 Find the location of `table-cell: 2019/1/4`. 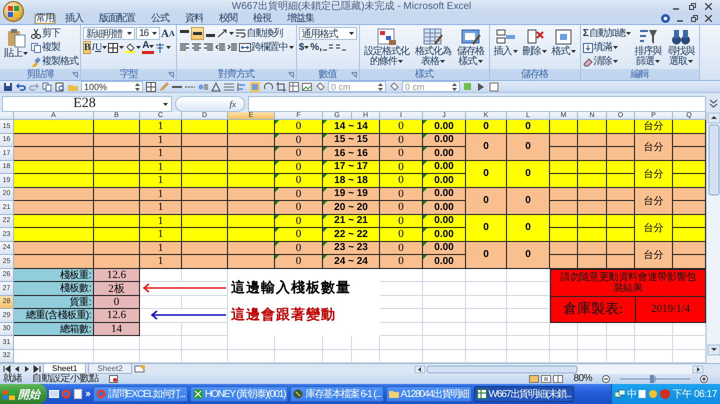

table-cell: 2019/1/4 is located at coordinates (670, 309).